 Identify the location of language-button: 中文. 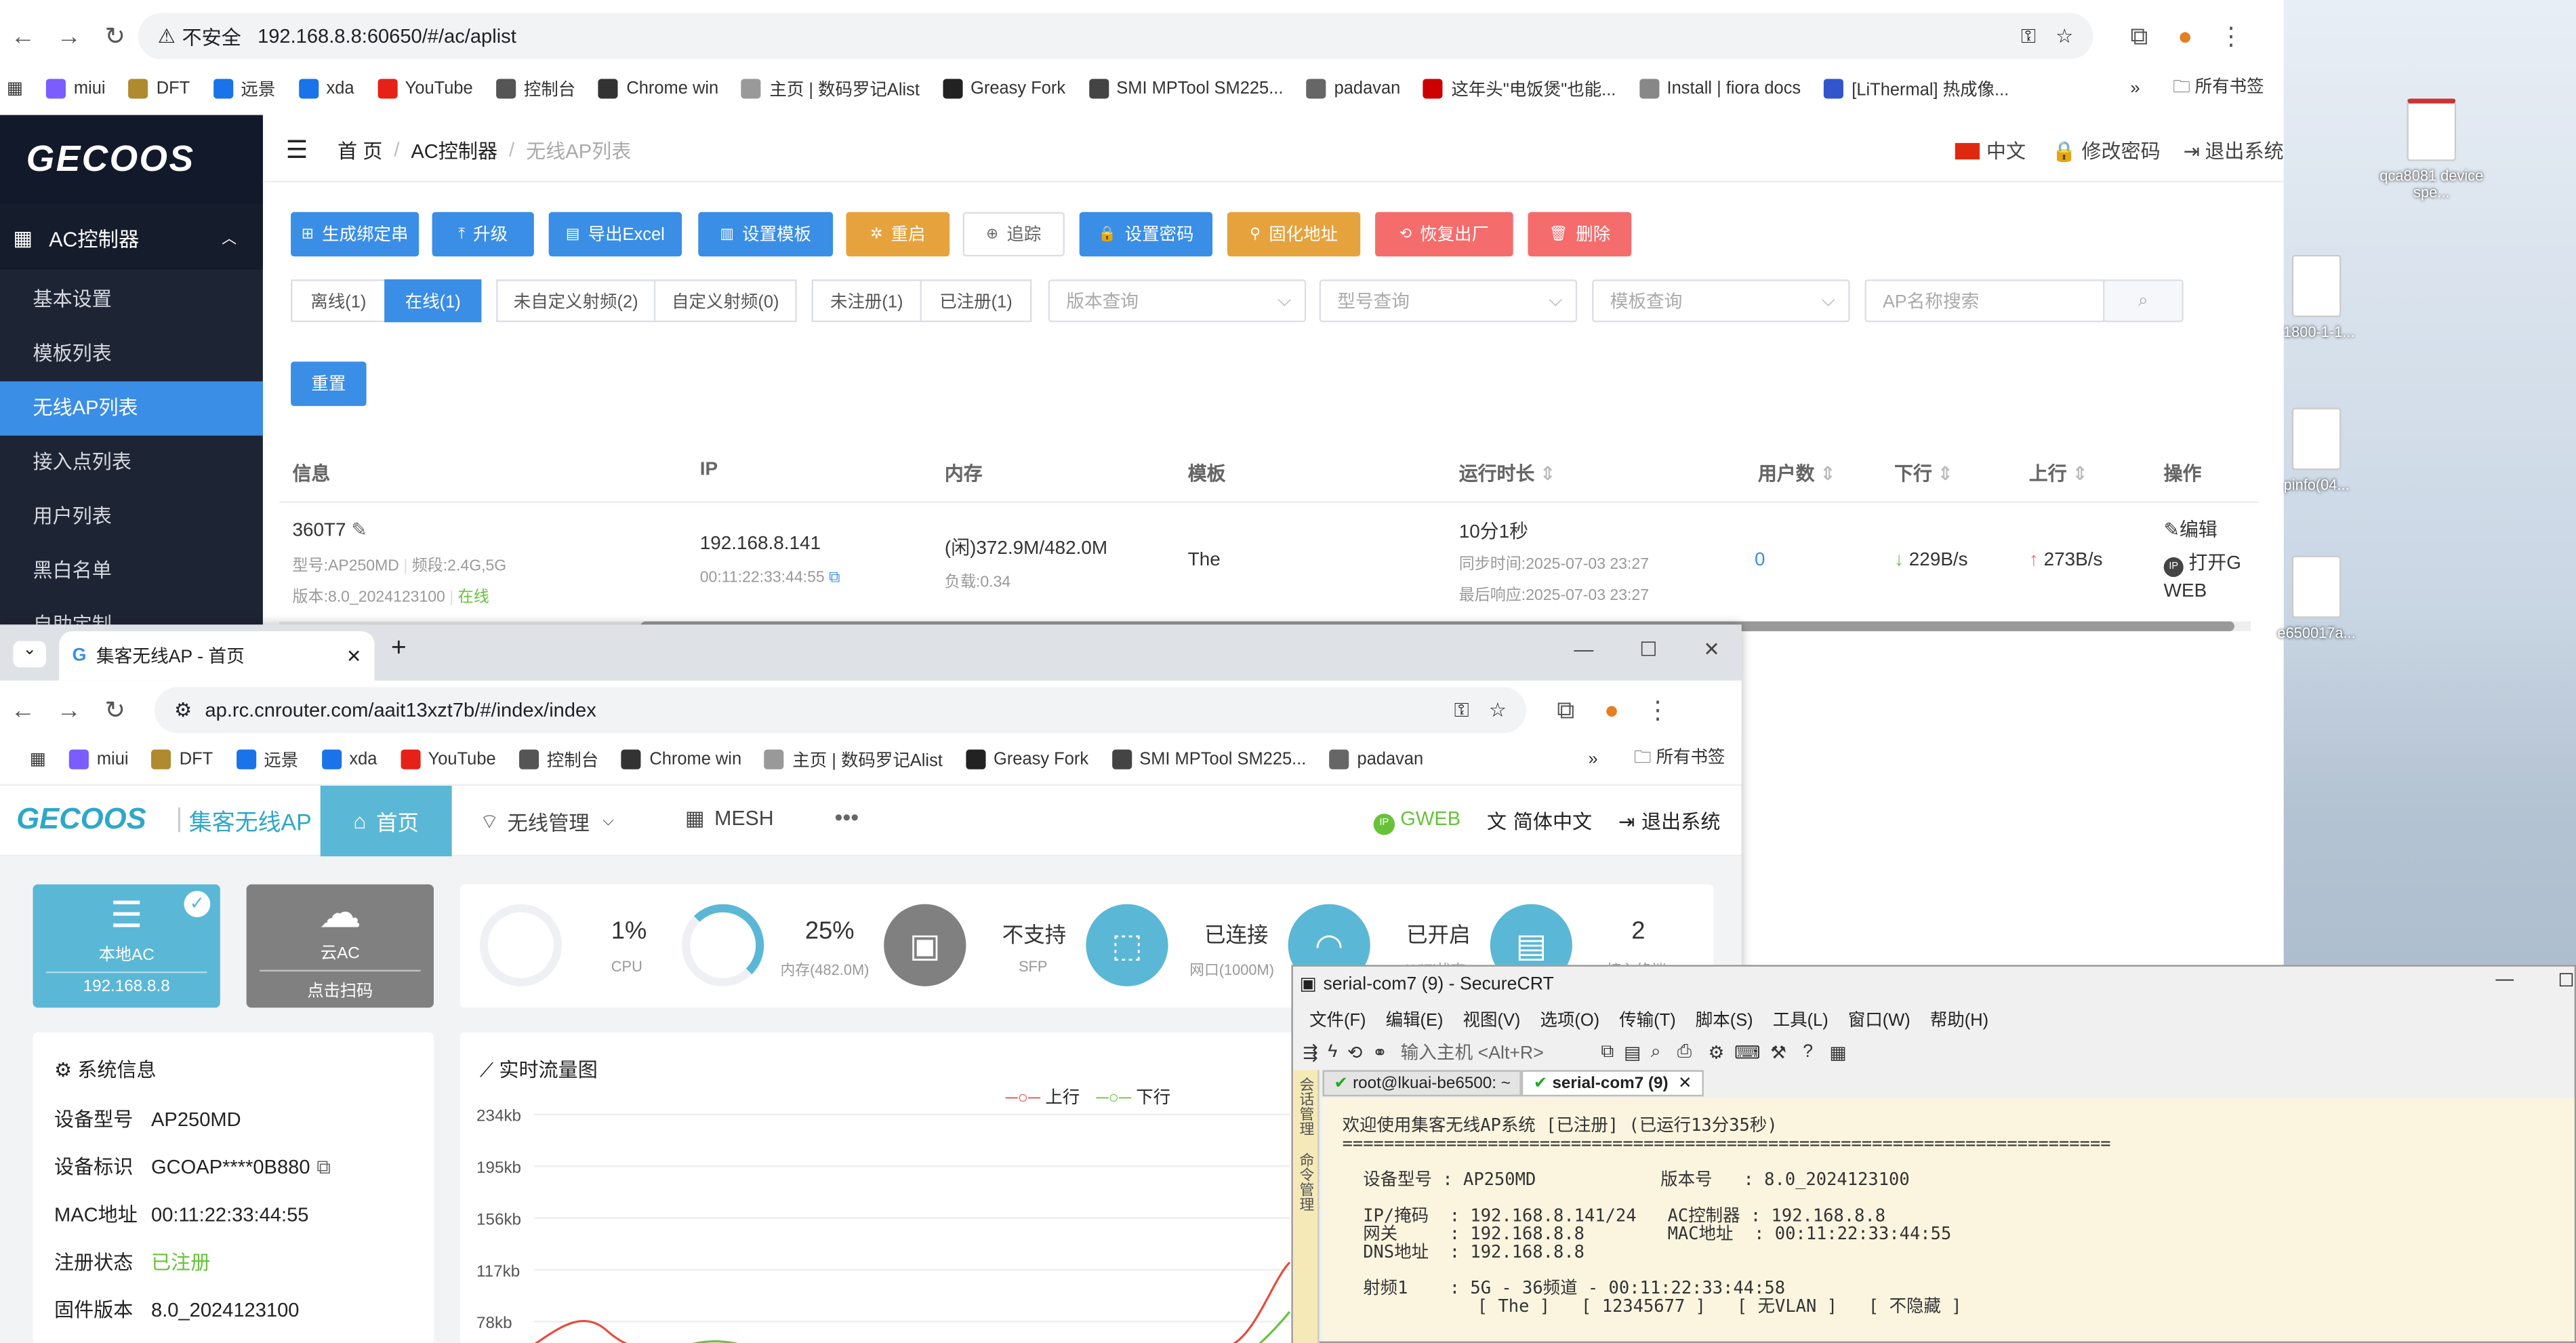
(2006, 150).